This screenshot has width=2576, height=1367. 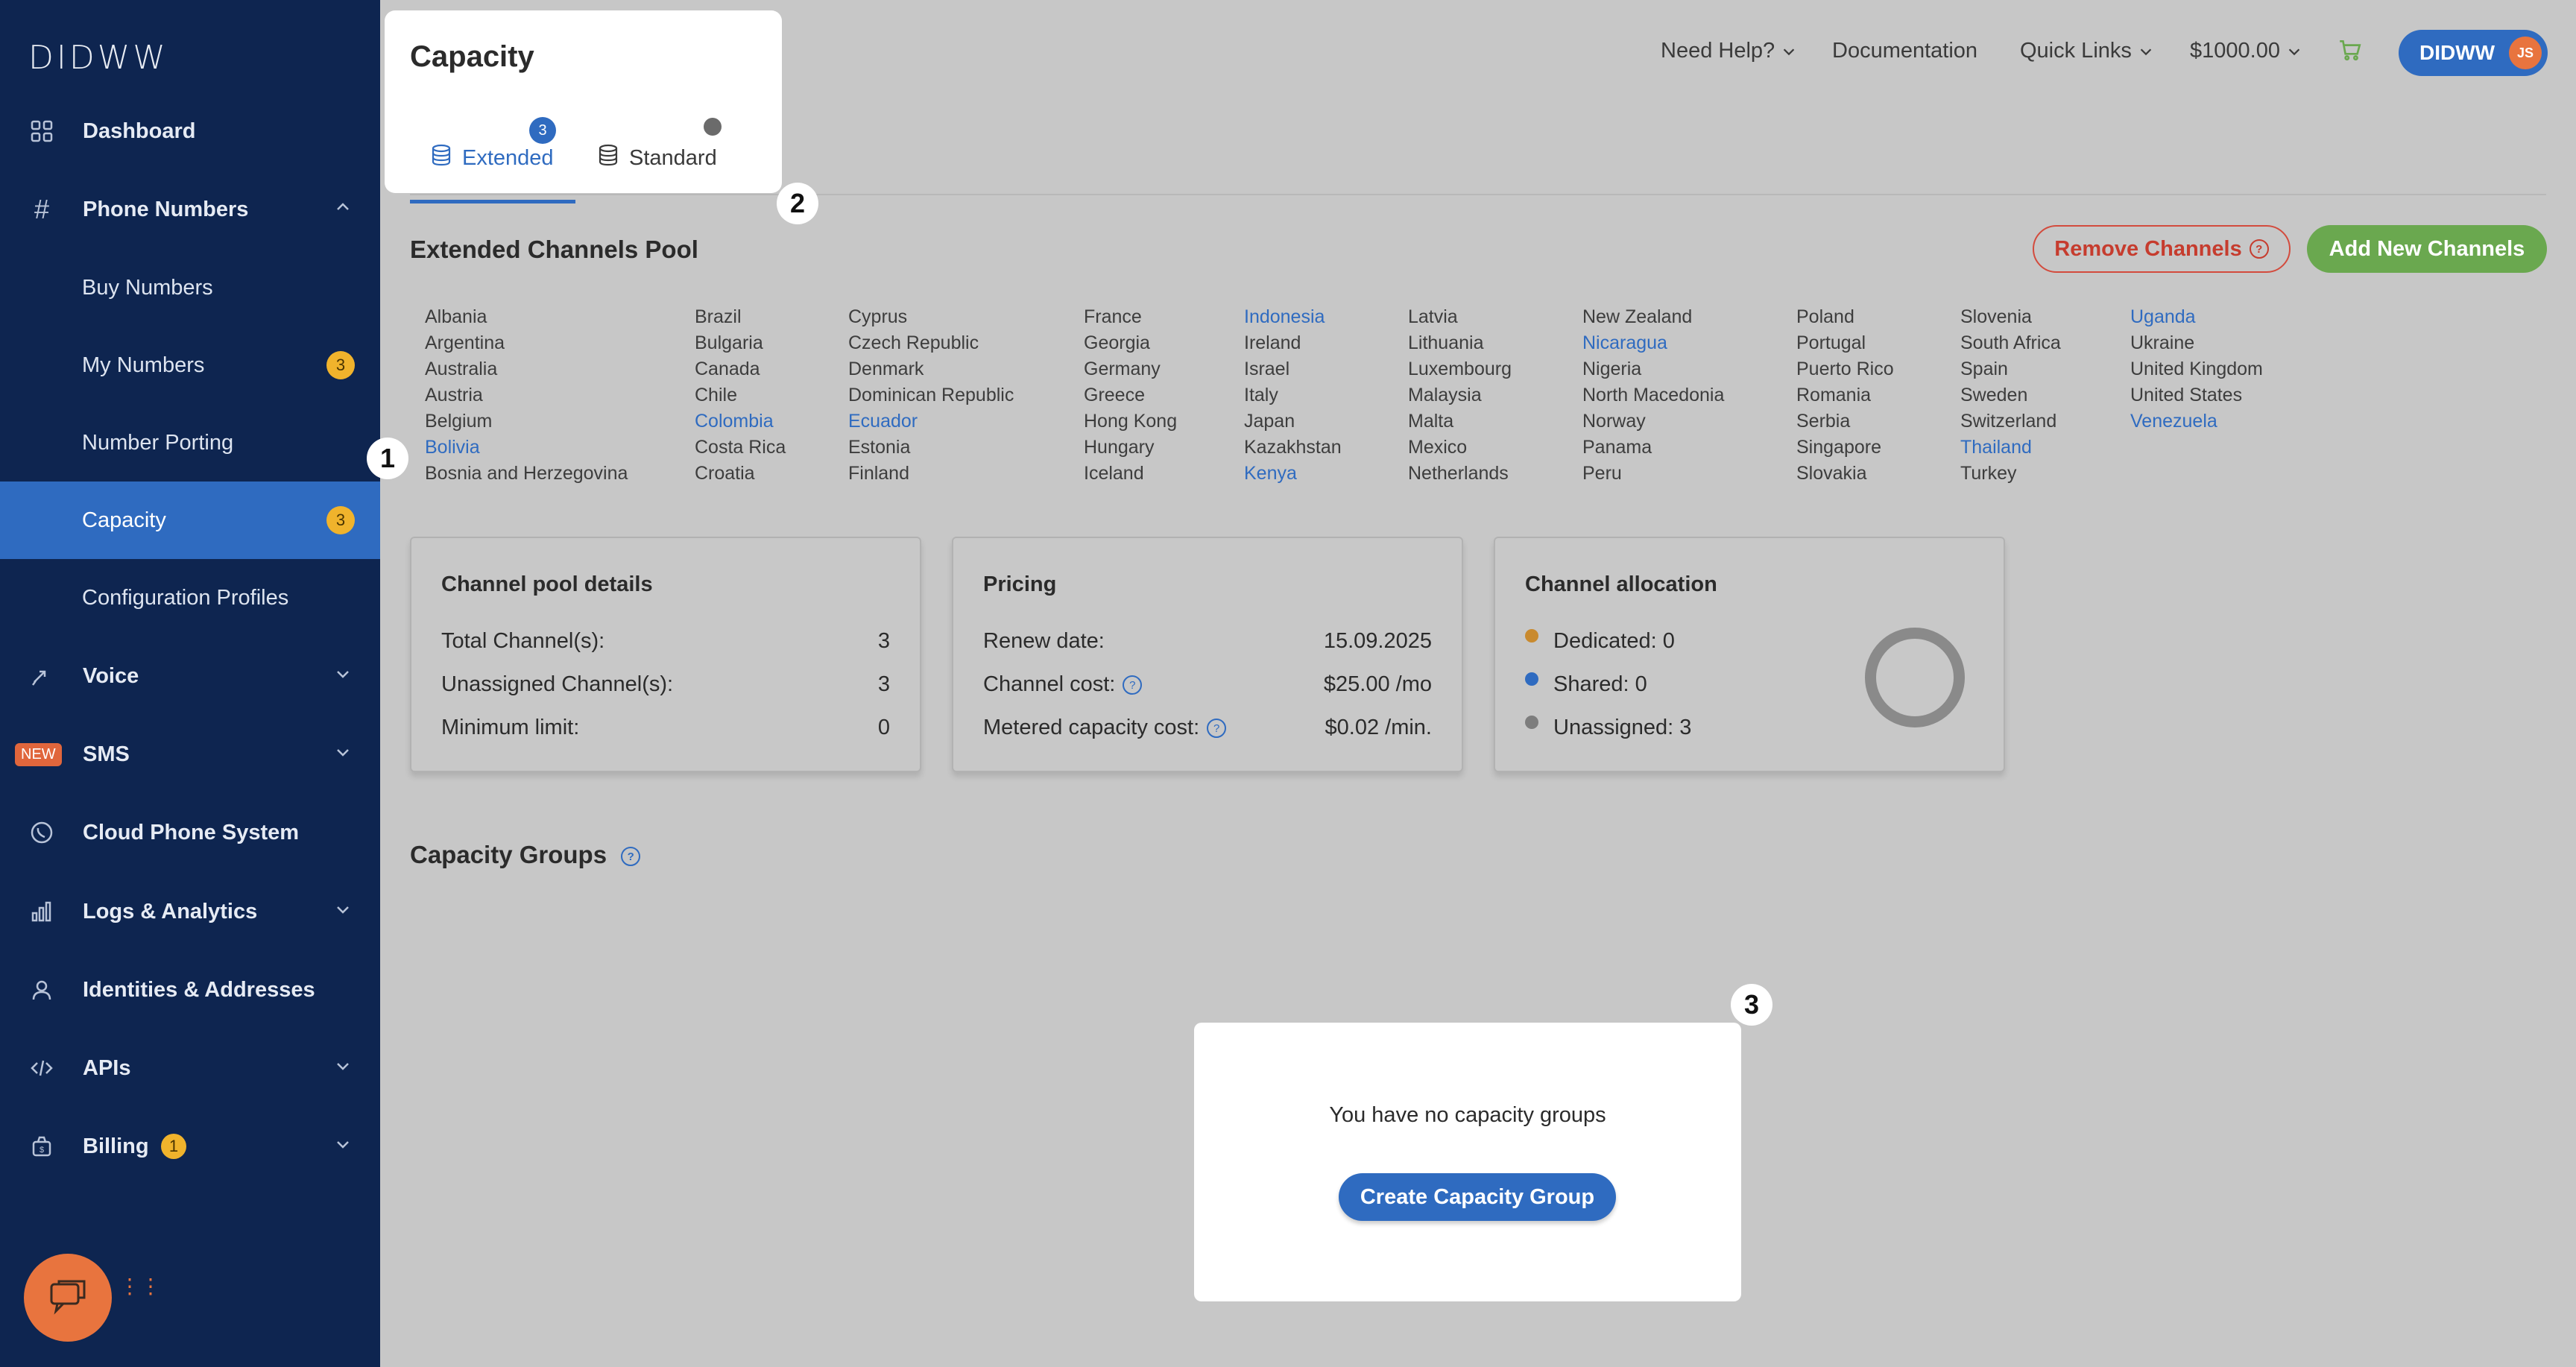 I want to click on legend-label: Dedicated: 0, so click(x=1614, y=641).